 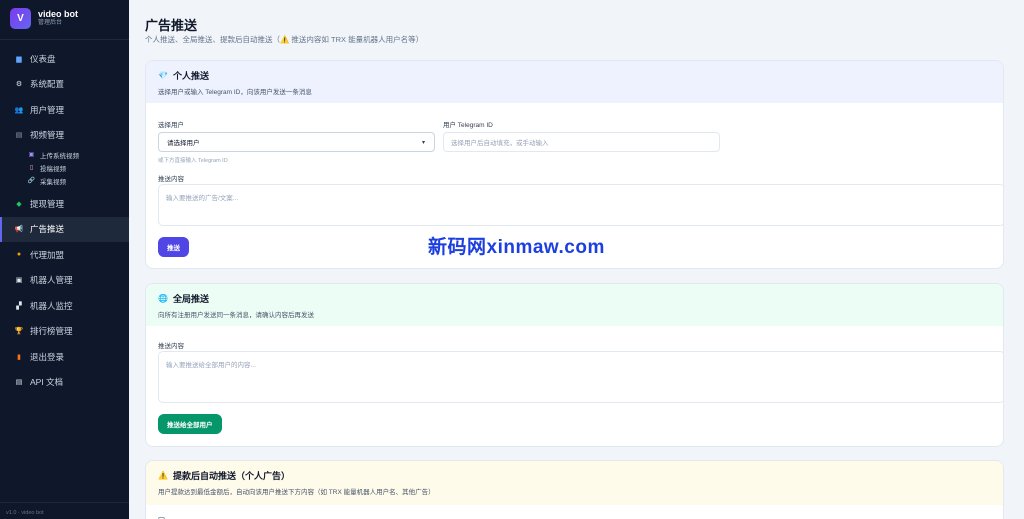 I want to click on sidebar-item-bots: ▣ 机器人管理, so click(x=64, y=281).